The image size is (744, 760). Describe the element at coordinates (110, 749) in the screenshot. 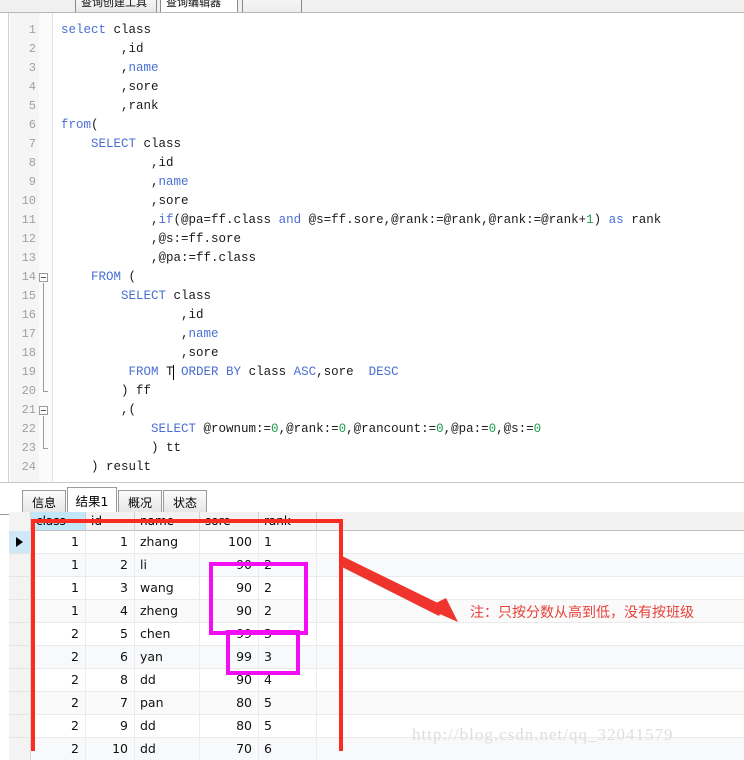

I see `cell-id: 10` at that location.